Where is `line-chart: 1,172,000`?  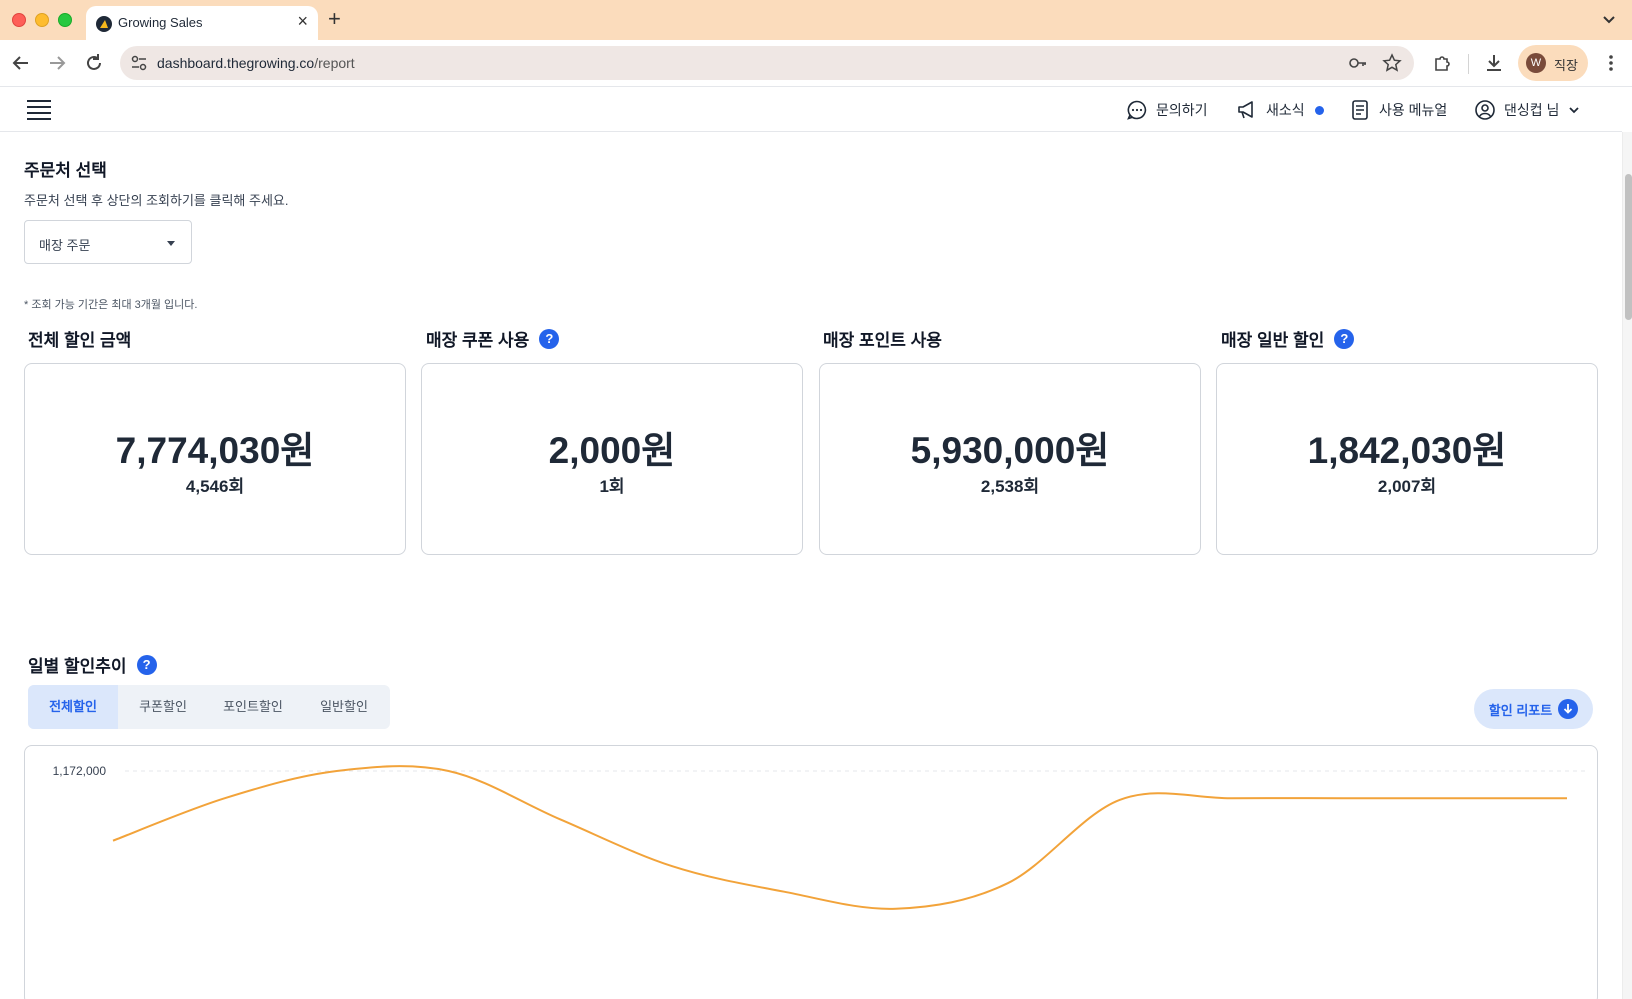 line-chart: 1,172,000 is located at coordinates (820, 837).